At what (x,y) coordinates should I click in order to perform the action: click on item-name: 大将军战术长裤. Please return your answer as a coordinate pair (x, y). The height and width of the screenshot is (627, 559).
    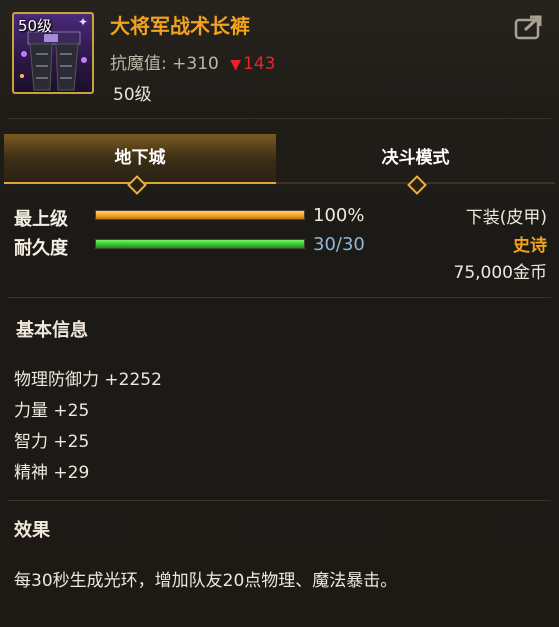
    Looking at the image, I should click on (180, 26).